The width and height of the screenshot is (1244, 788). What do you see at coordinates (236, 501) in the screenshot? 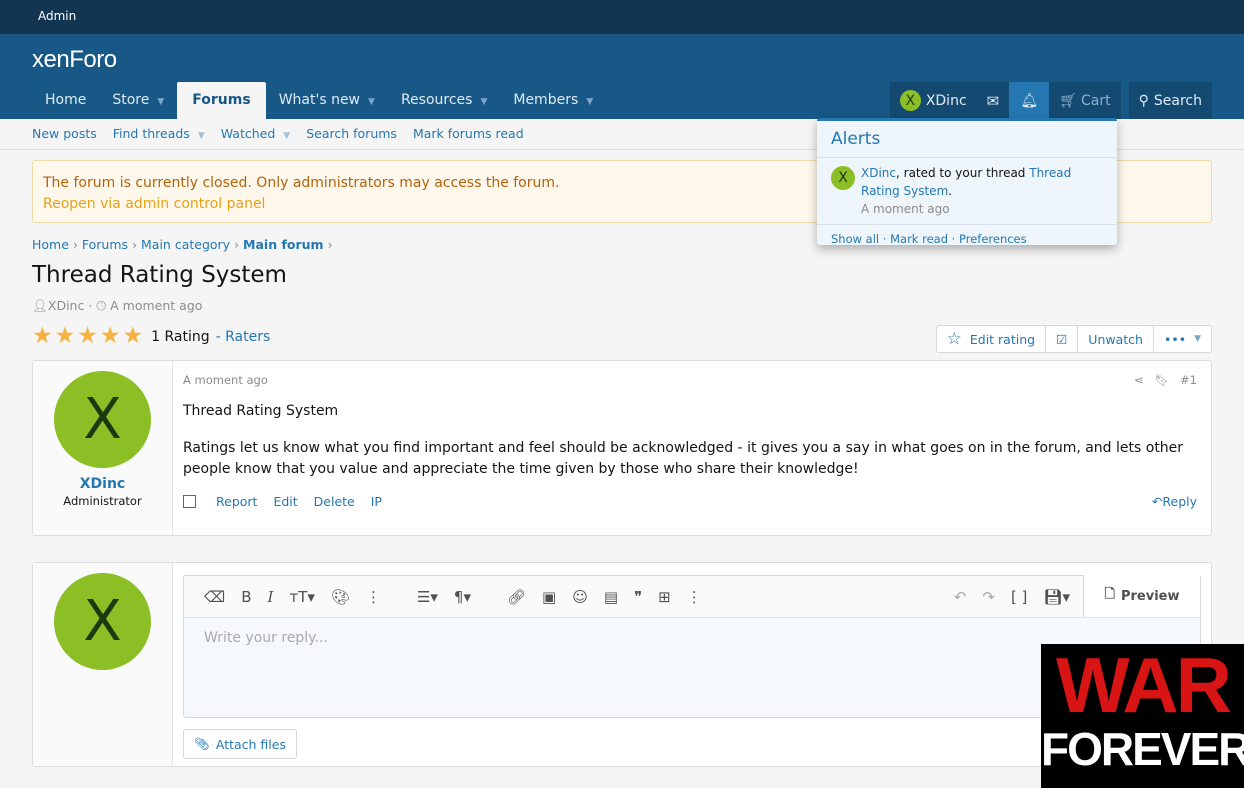
I see `report-link: Report` at bounding box center [236, 501].